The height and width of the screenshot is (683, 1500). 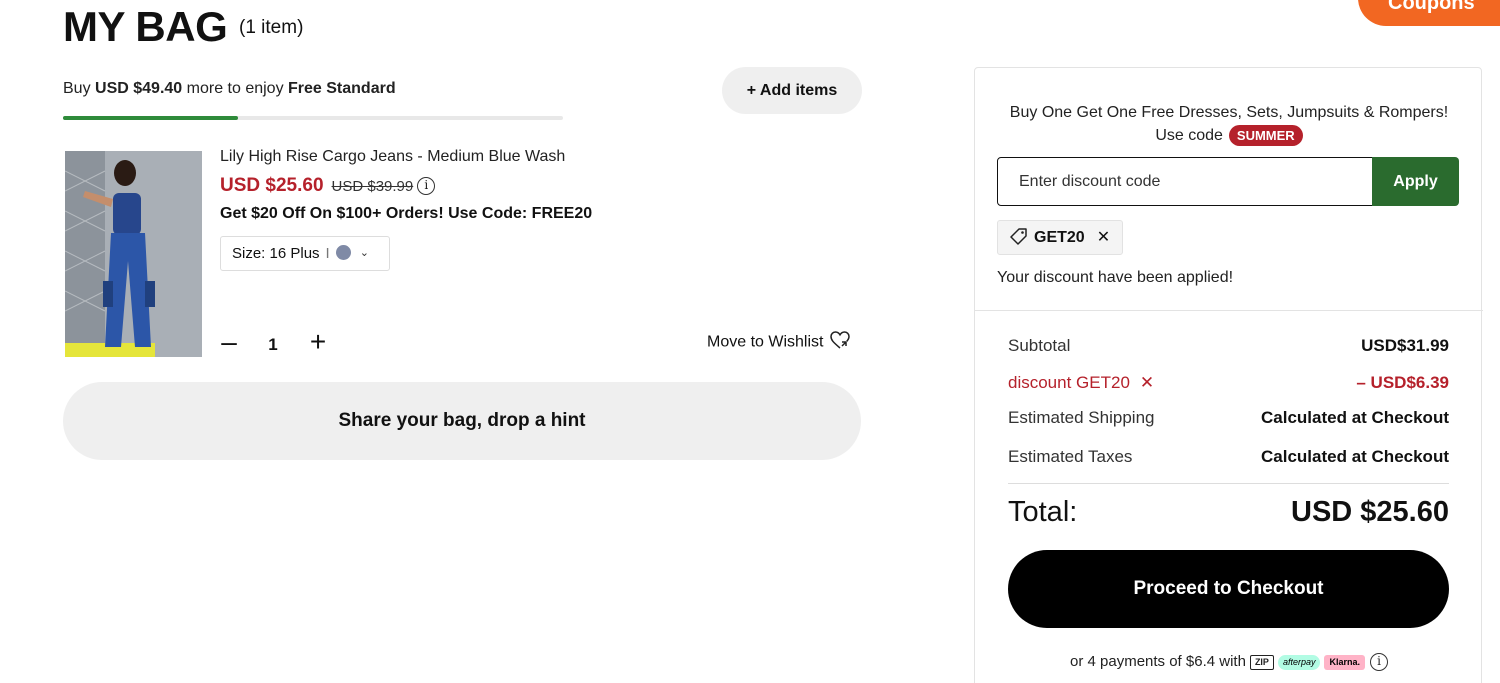 I want to click on promo-banner-code-line: Use code SUMMER, so click(x=1229, y=135).